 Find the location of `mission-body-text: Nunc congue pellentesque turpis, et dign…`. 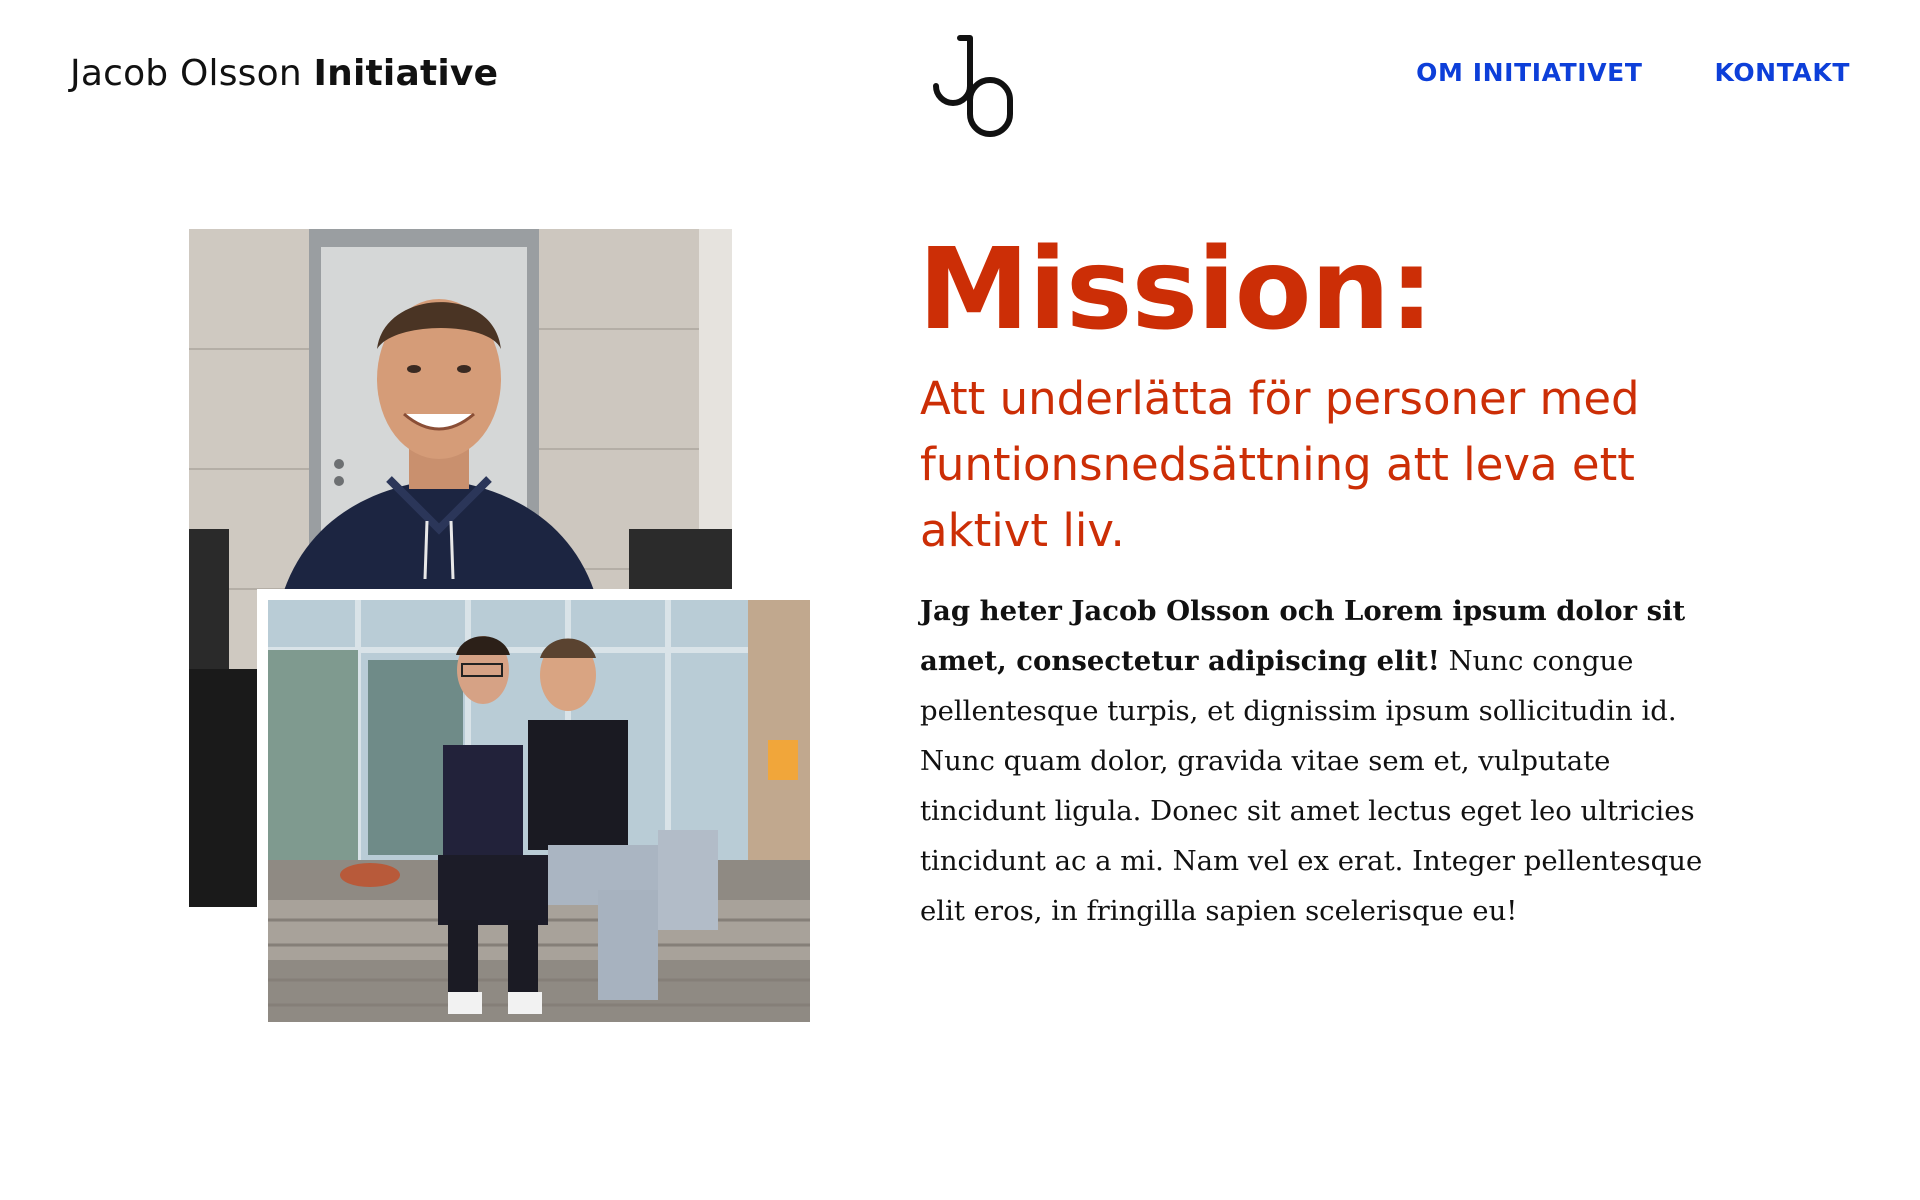

mission-body-text: Nunc congue pellentesque turpis, et dign… is located at coordinates (1311, 786).